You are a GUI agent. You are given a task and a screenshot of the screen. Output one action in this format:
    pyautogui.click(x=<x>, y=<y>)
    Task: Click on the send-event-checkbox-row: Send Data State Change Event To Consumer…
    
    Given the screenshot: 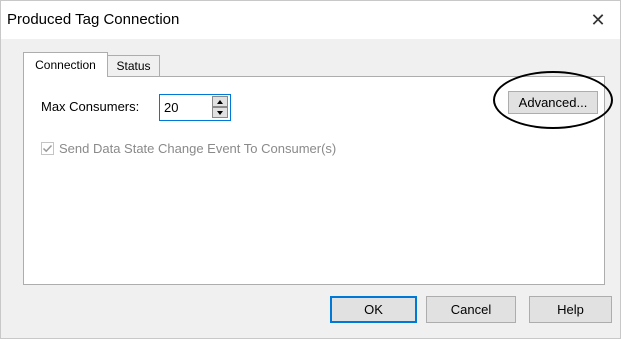 What is the action you would take?
    pyautogui.click(x=188, y=148)
    